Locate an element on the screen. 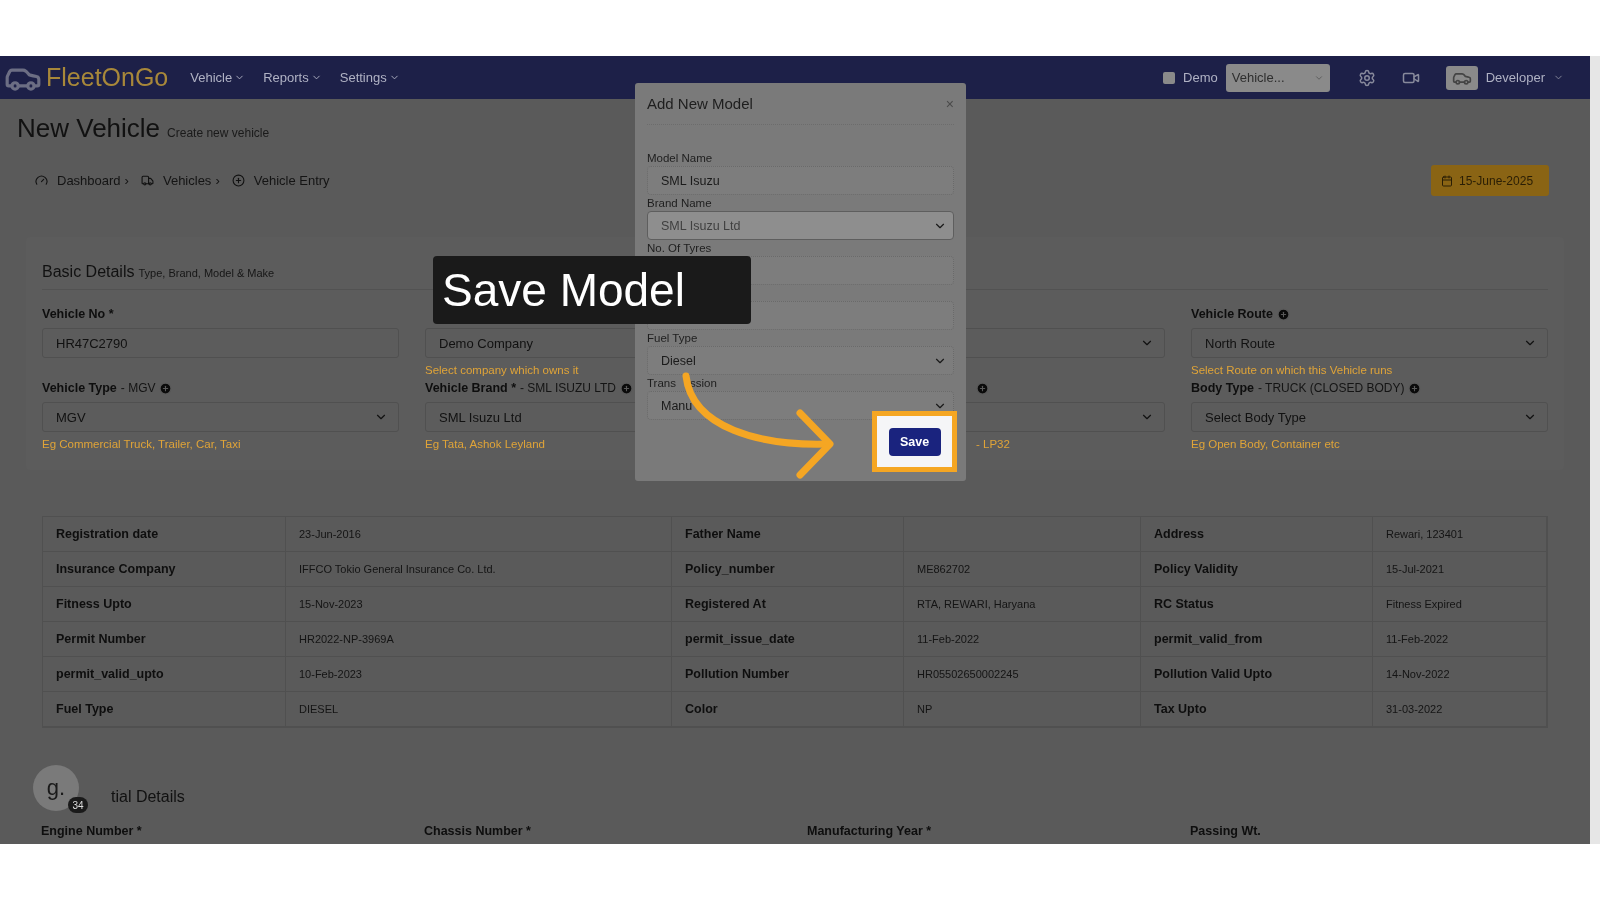 This screenshot has height=900, width=1600. nav-menu-item: Reports is located at coordinates (292, 77).